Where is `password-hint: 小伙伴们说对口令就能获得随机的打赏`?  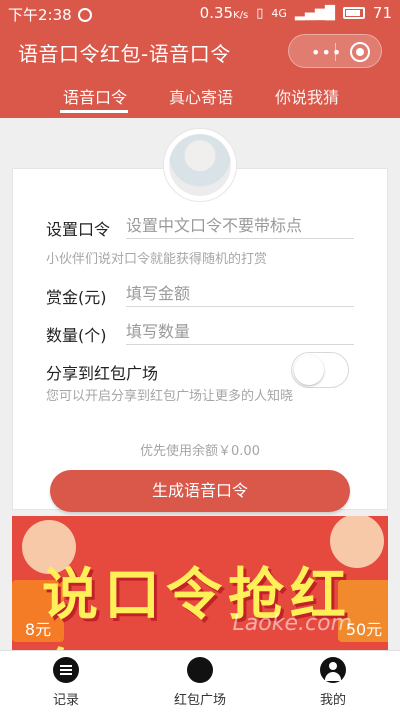
password-hint: 小伙伴们说对口令就能获得随机的打赏 is located at coordinates (157, 259).